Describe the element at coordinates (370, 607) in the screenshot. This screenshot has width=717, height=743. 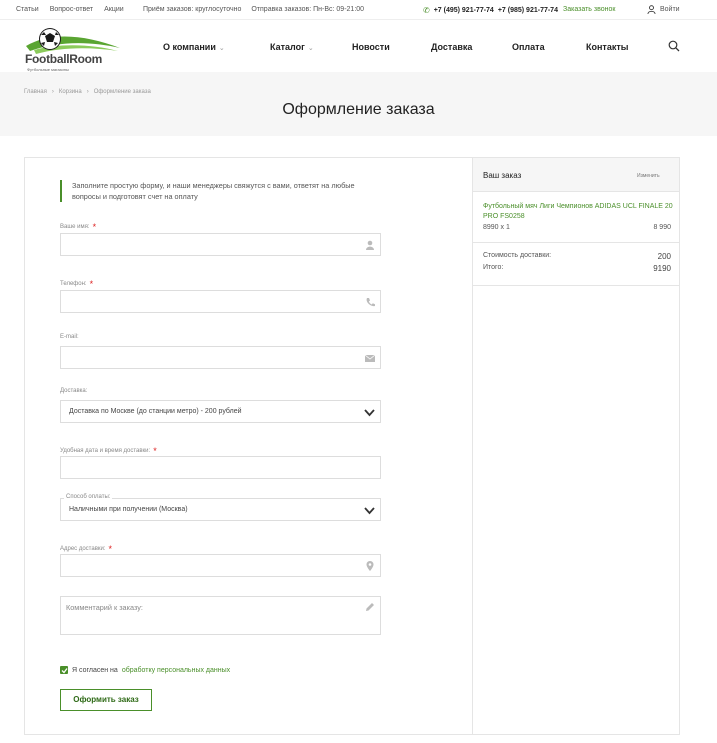
I see `pencil-icon` at that location.